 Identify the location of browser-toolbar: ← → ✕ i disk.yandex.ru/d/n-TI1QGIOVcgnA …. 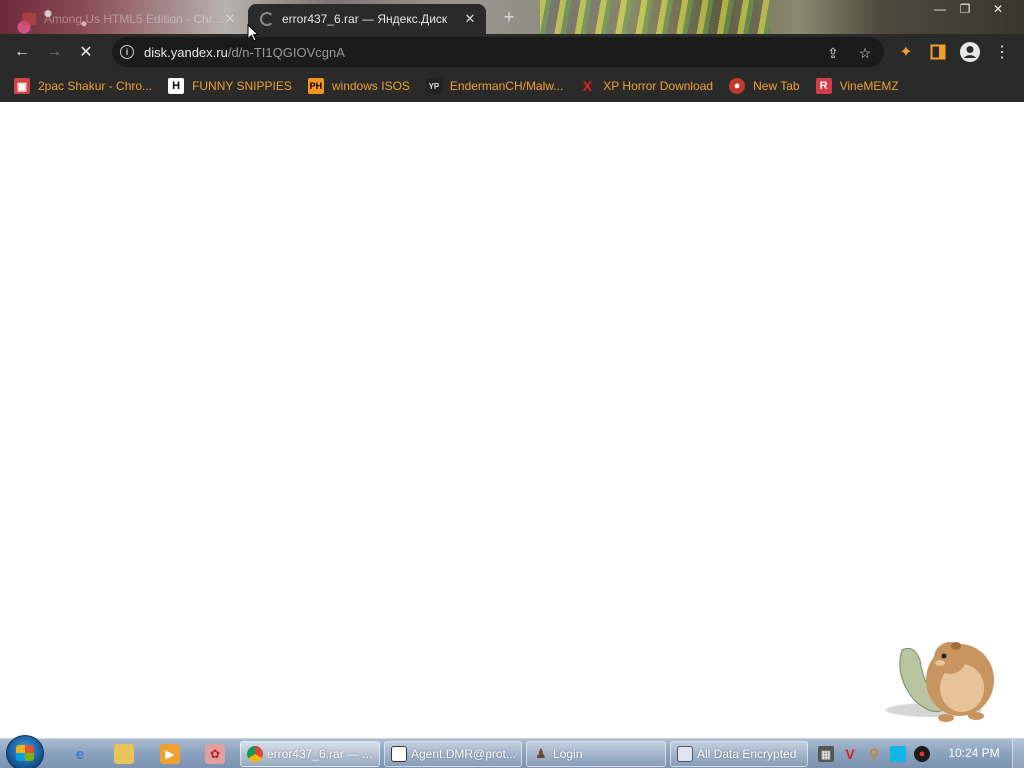
(512, 52).